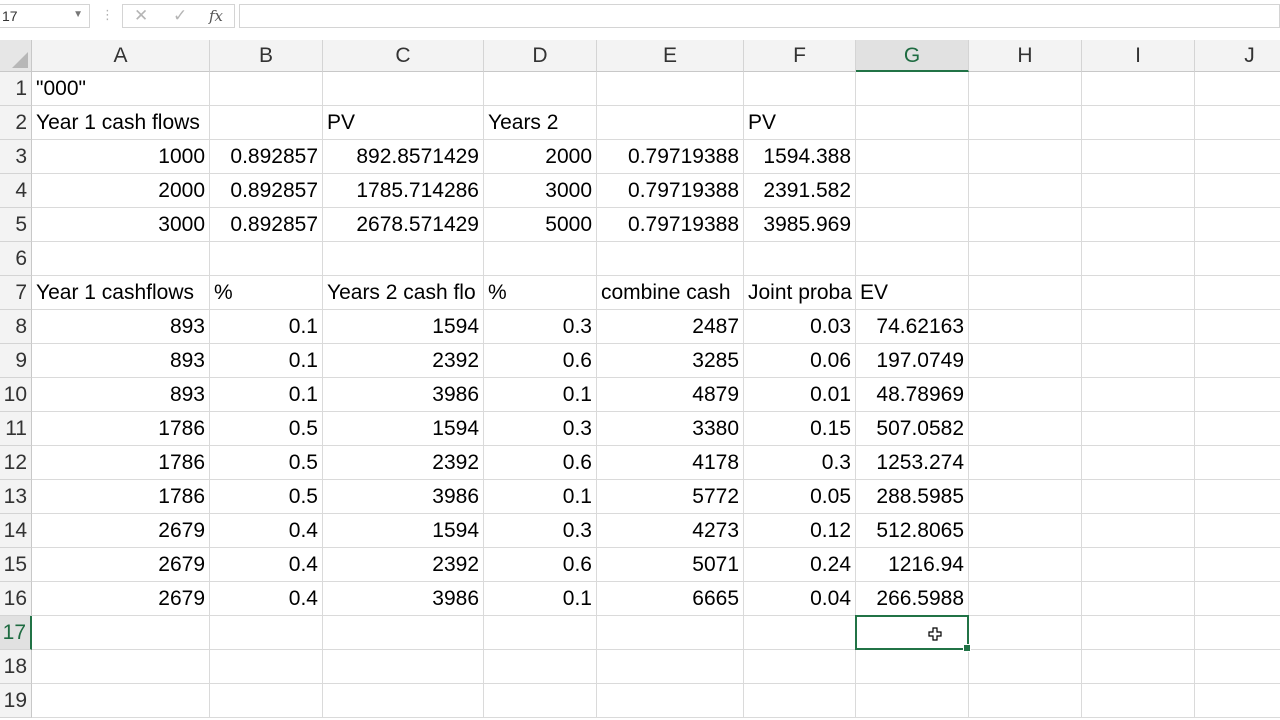  I want to click on cell-h11, so click(1025, 429).